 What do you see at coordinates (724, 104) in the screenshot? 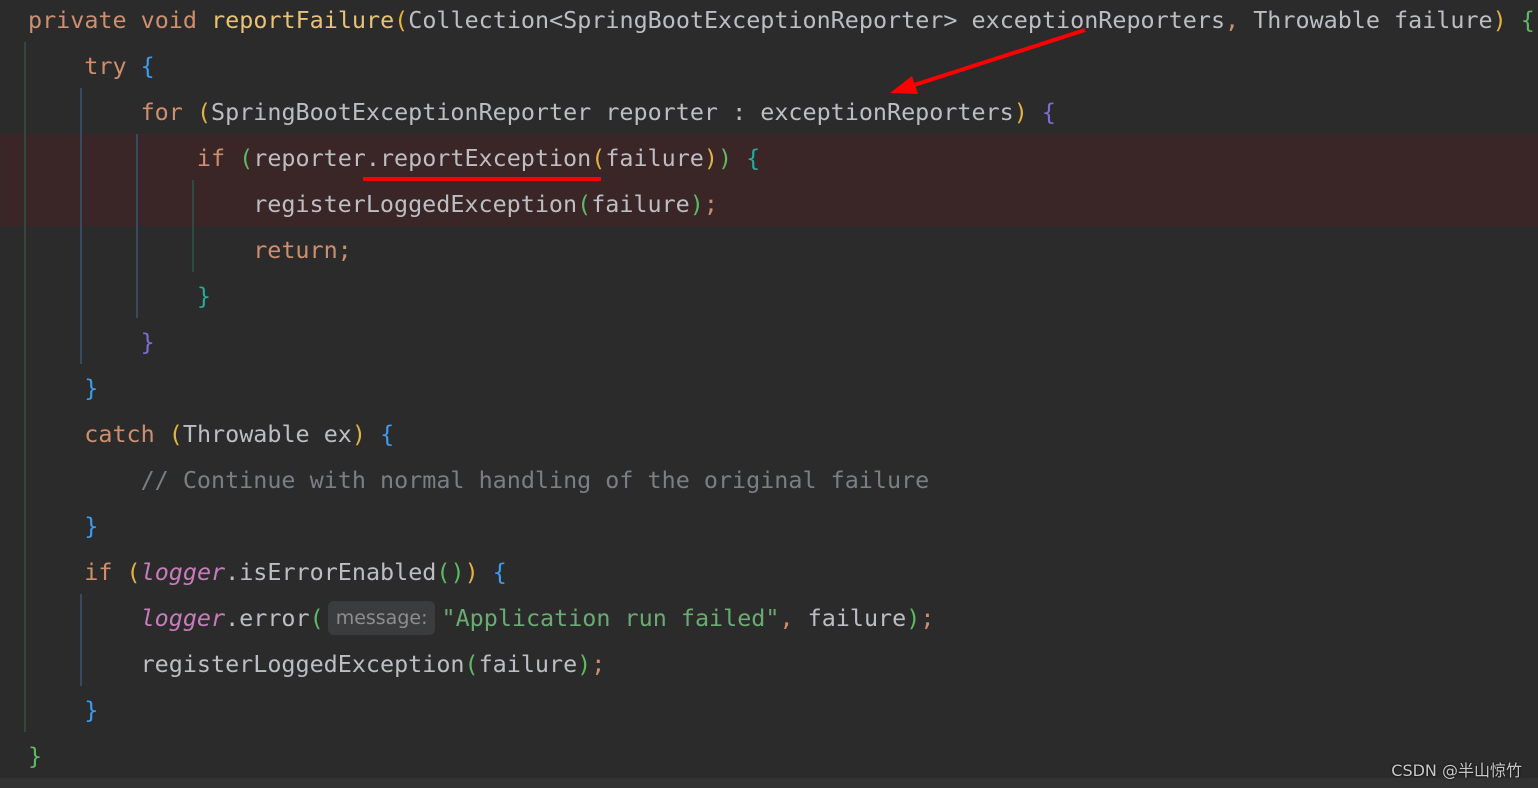
I see `annotation-layer` at bounding box center [724, 104].